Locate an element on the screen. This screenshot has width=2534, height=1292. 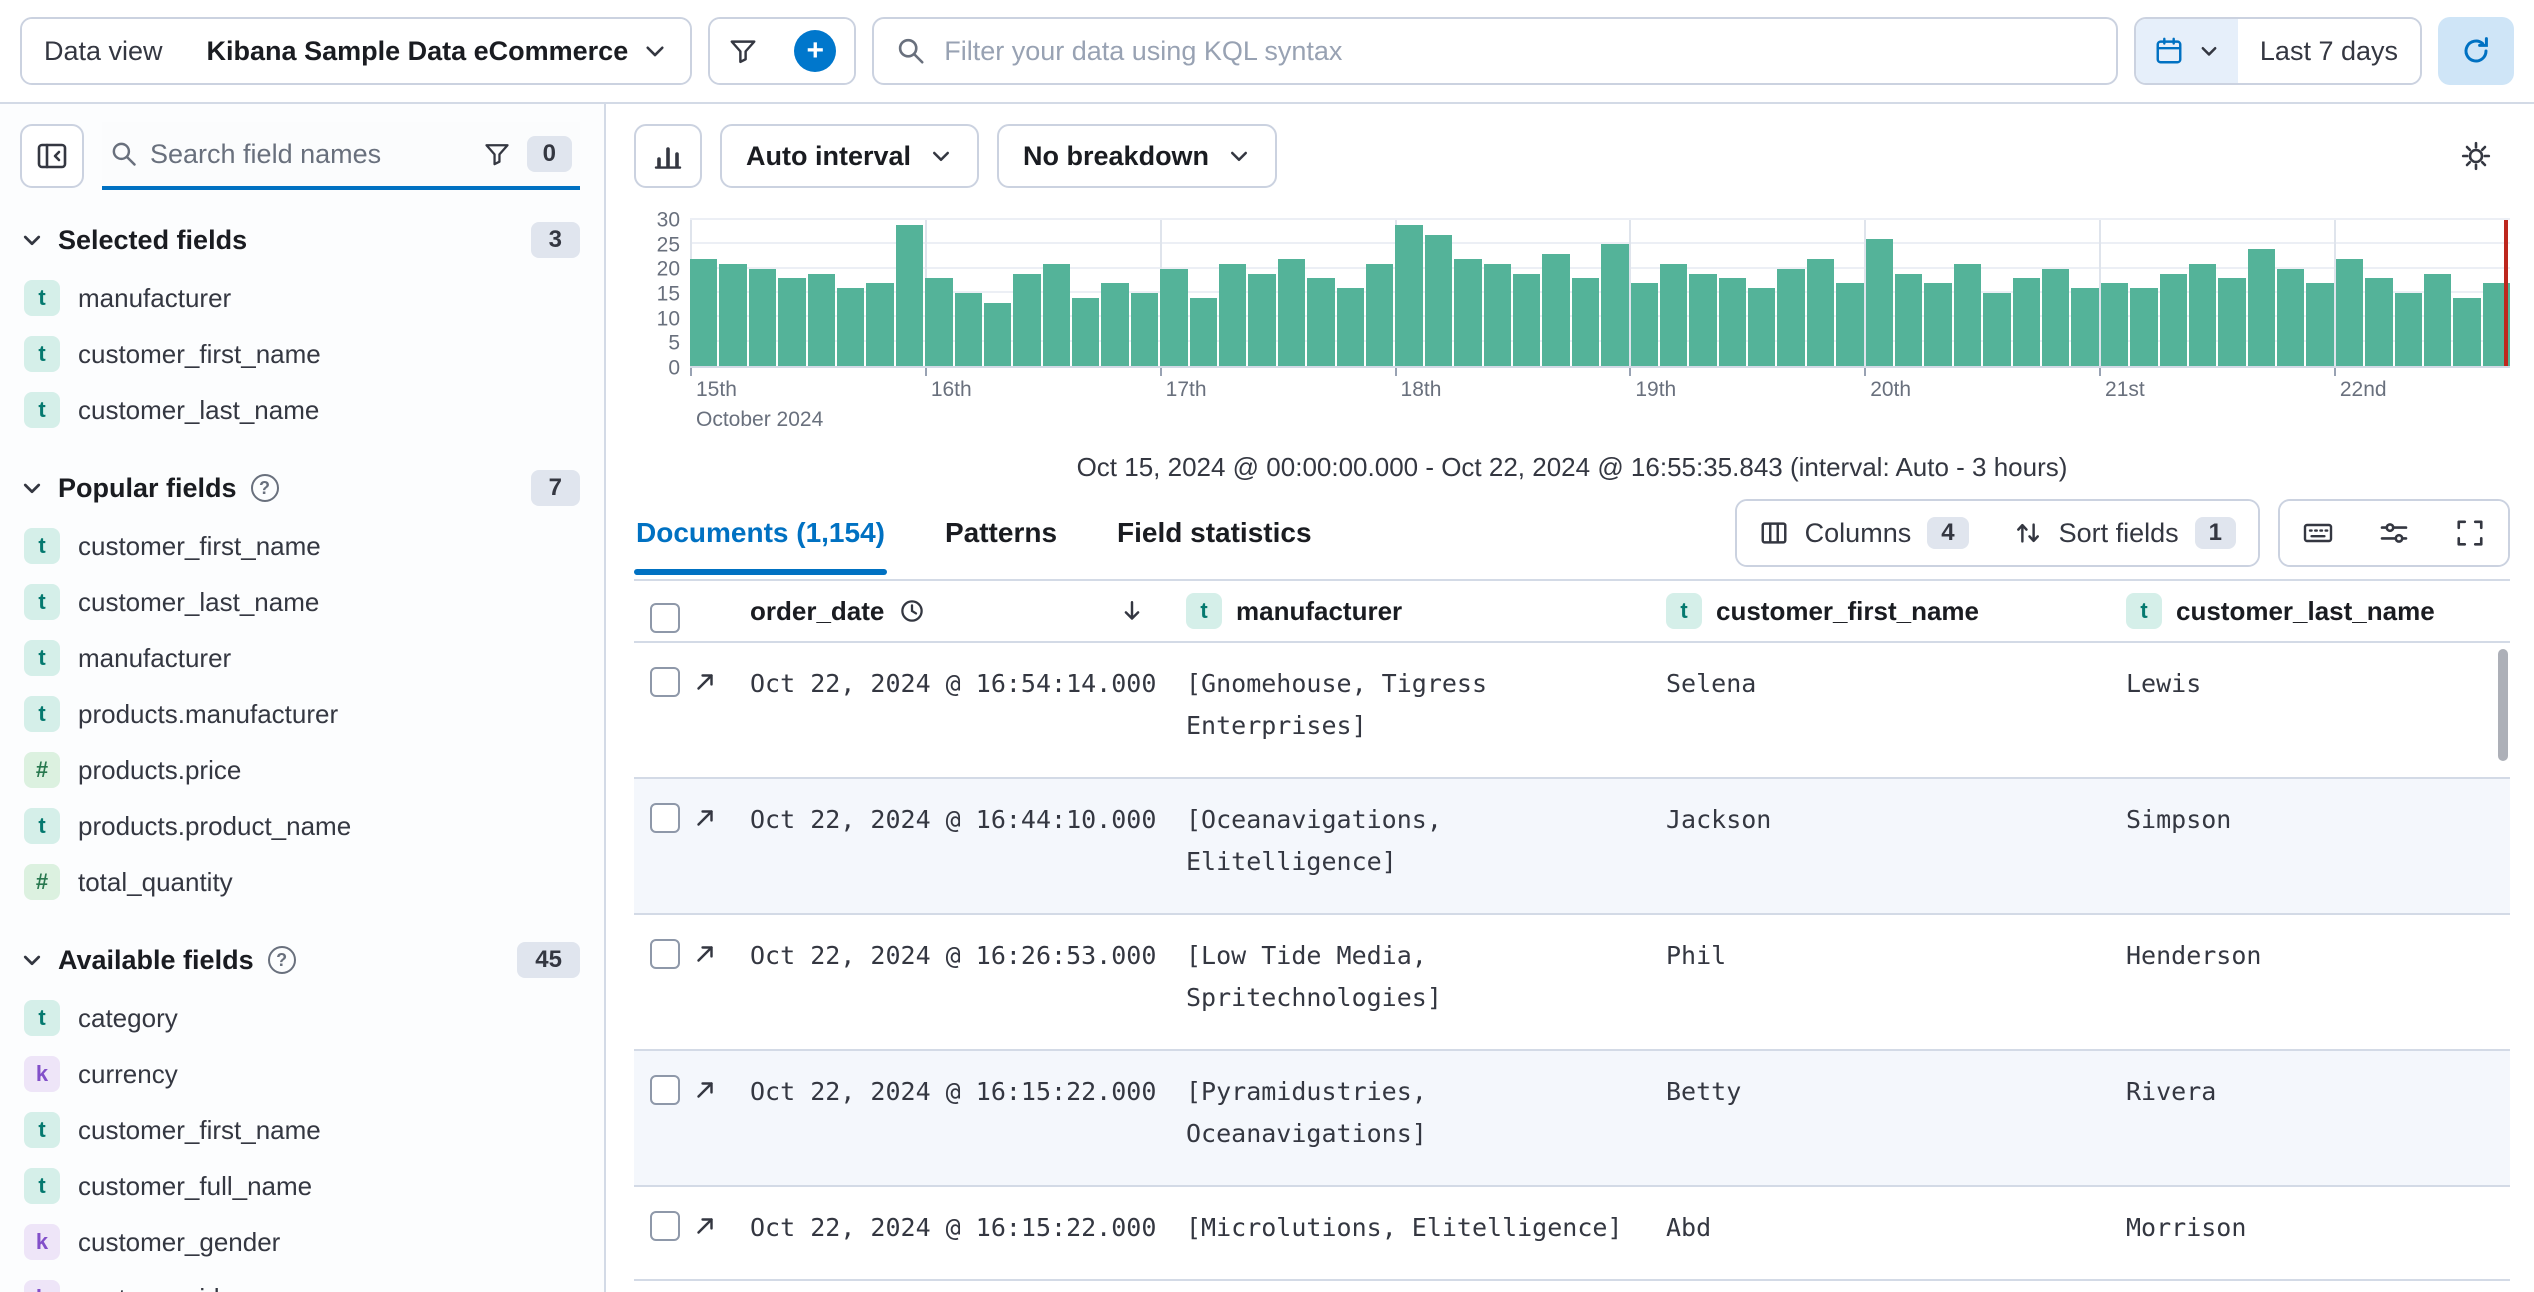
cell-manufacturer: [Oceanavigations, Elitelligence] is located at coordinates (1402, 846).